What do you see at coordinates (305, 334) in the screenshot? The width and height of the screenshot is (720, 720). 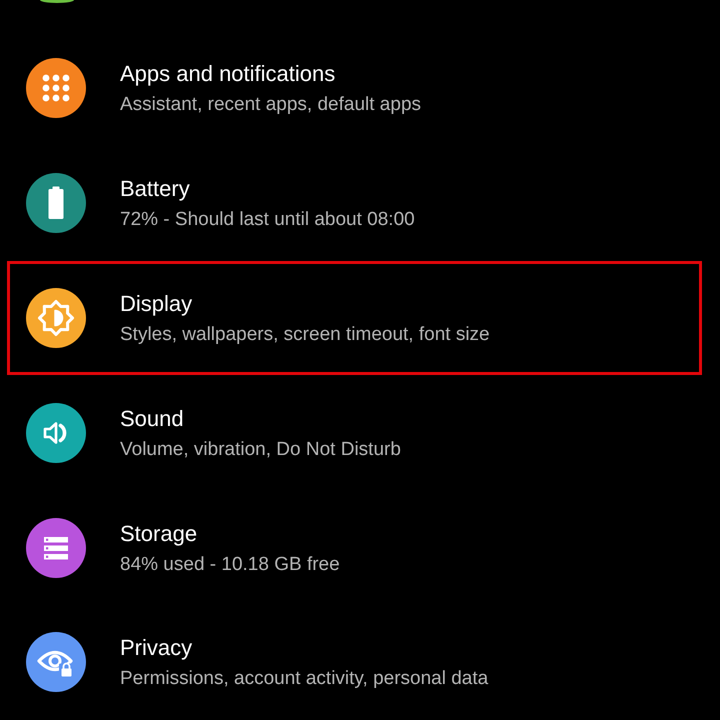 I see `setting-summary: Styles, wallpapers, screen timeout, font size` at bounding box center [305, 334].